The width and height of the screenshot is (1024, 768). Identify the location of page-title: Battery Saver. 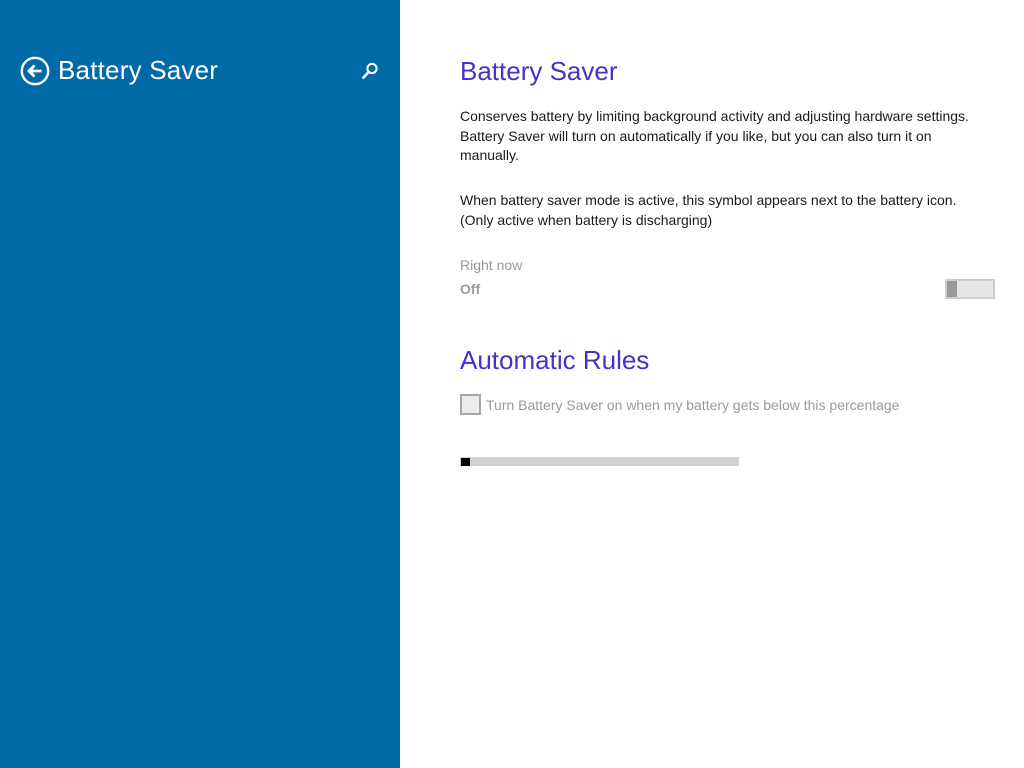
(539, 71).